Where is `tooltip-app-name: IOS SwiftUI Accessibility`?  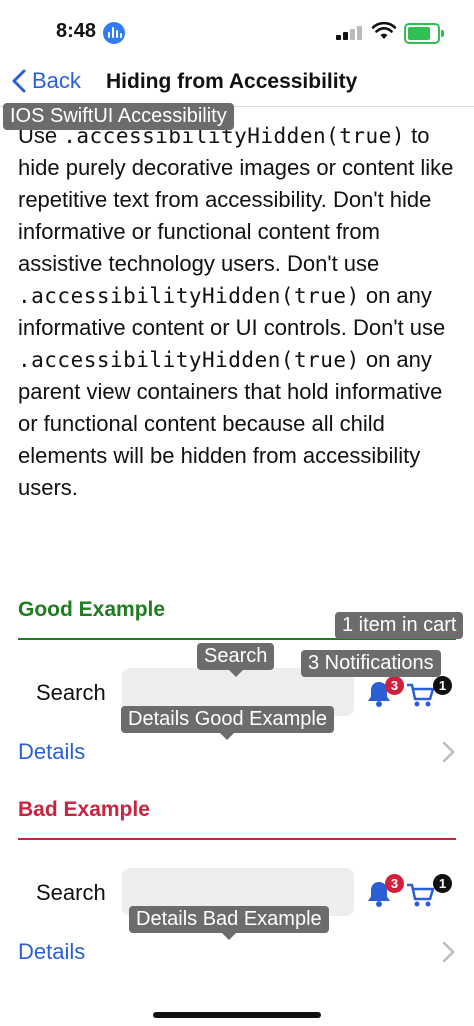 tooltip-app-name: IOS SwiftUI Accessibility is located at coordinates (118, 116).